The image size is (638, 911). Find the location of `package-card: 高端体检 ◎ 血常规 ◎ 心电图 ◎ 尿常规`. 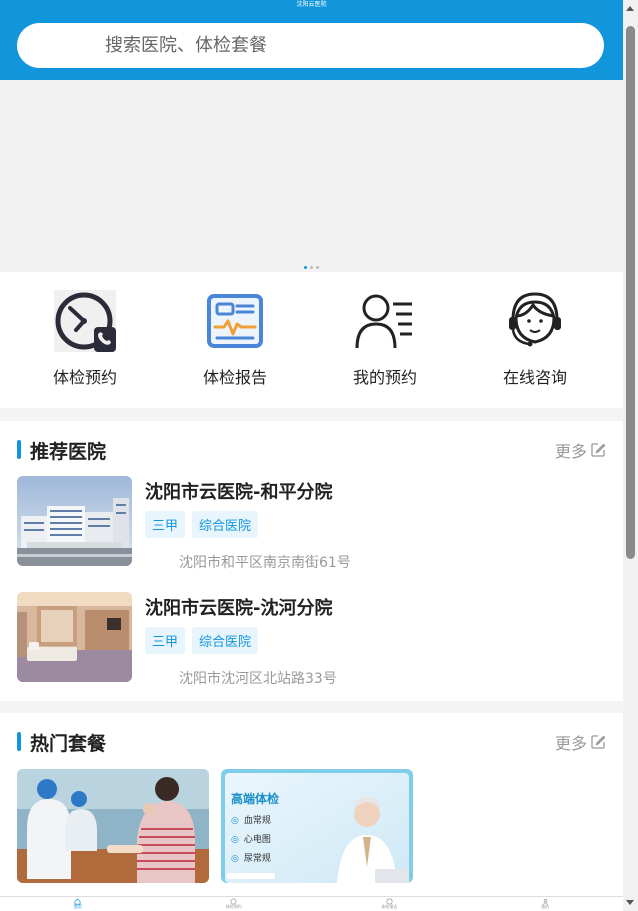

package-card: 高端体检 ◎ 血常规 ◎ 心电图 ◎ 尿常规 is located at coordinates (317, 826).